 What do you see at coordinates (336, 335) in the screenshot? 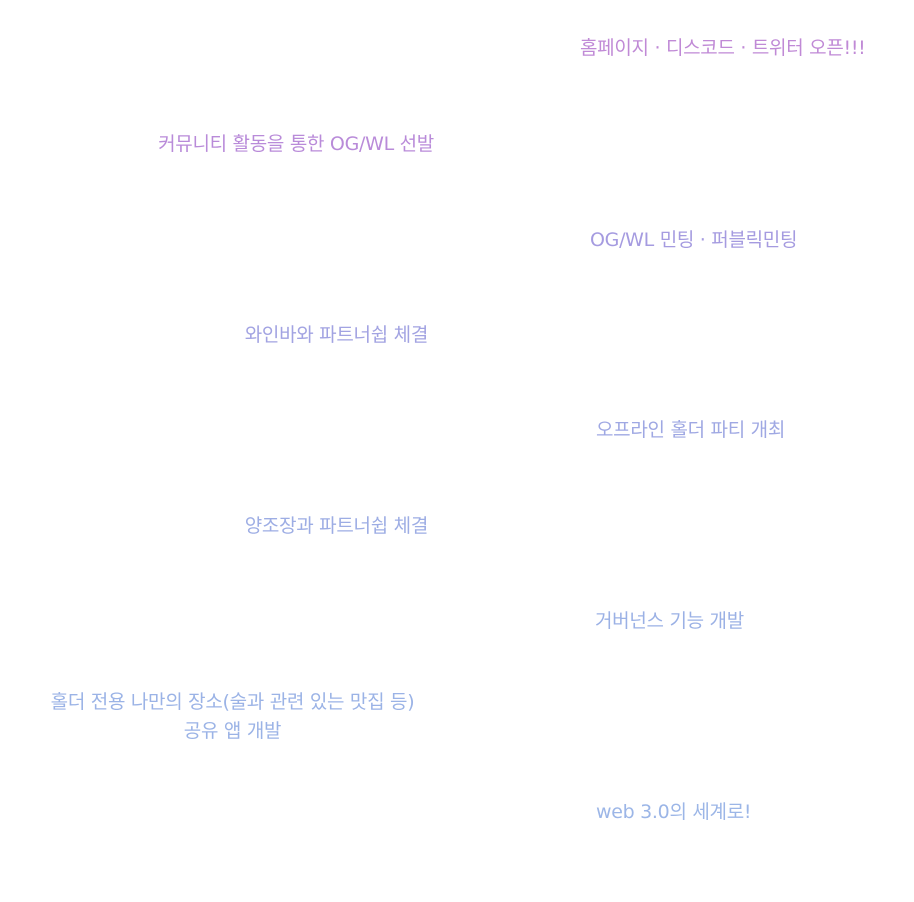
I see `roadmap-item-winebar-partnership: 와인바와 파트너쉽 체결` at bounding box center [336, 335].